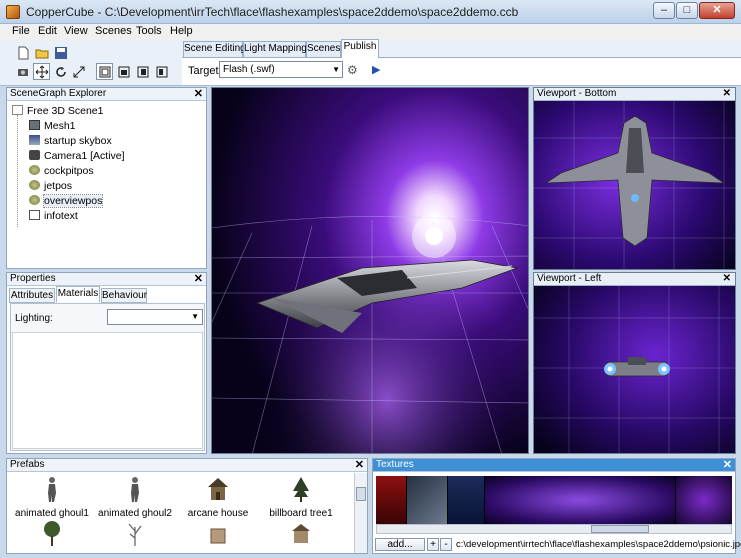 The image size is (741, 558). I want to click on viewport-bottom-header: Viewport - Bottom ✕, so click(634, 94).